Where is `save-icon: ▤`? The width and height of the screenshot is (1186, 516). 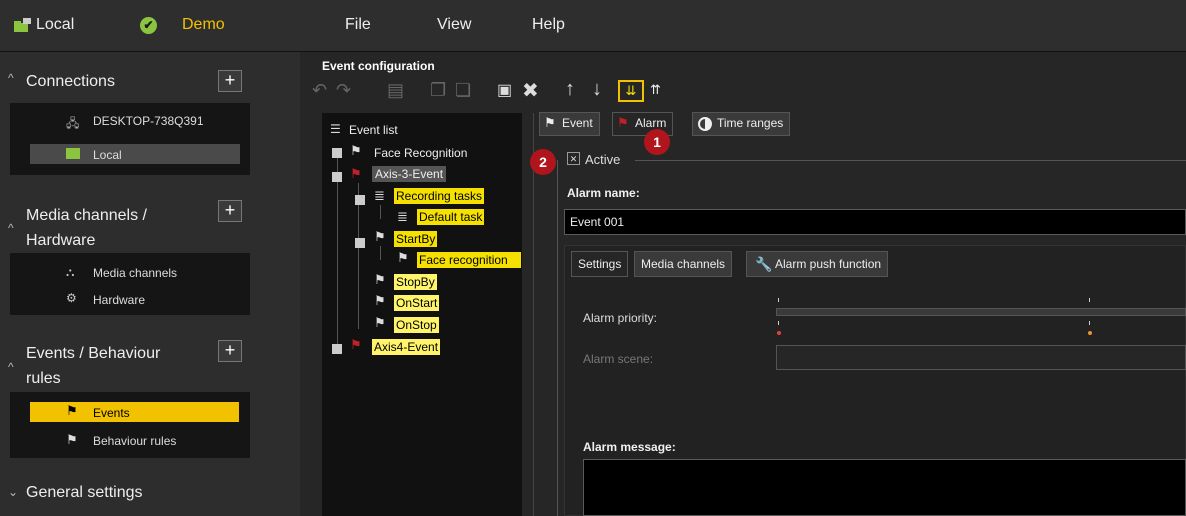
save-icon: ▤ is located at coordinates (395, 90).